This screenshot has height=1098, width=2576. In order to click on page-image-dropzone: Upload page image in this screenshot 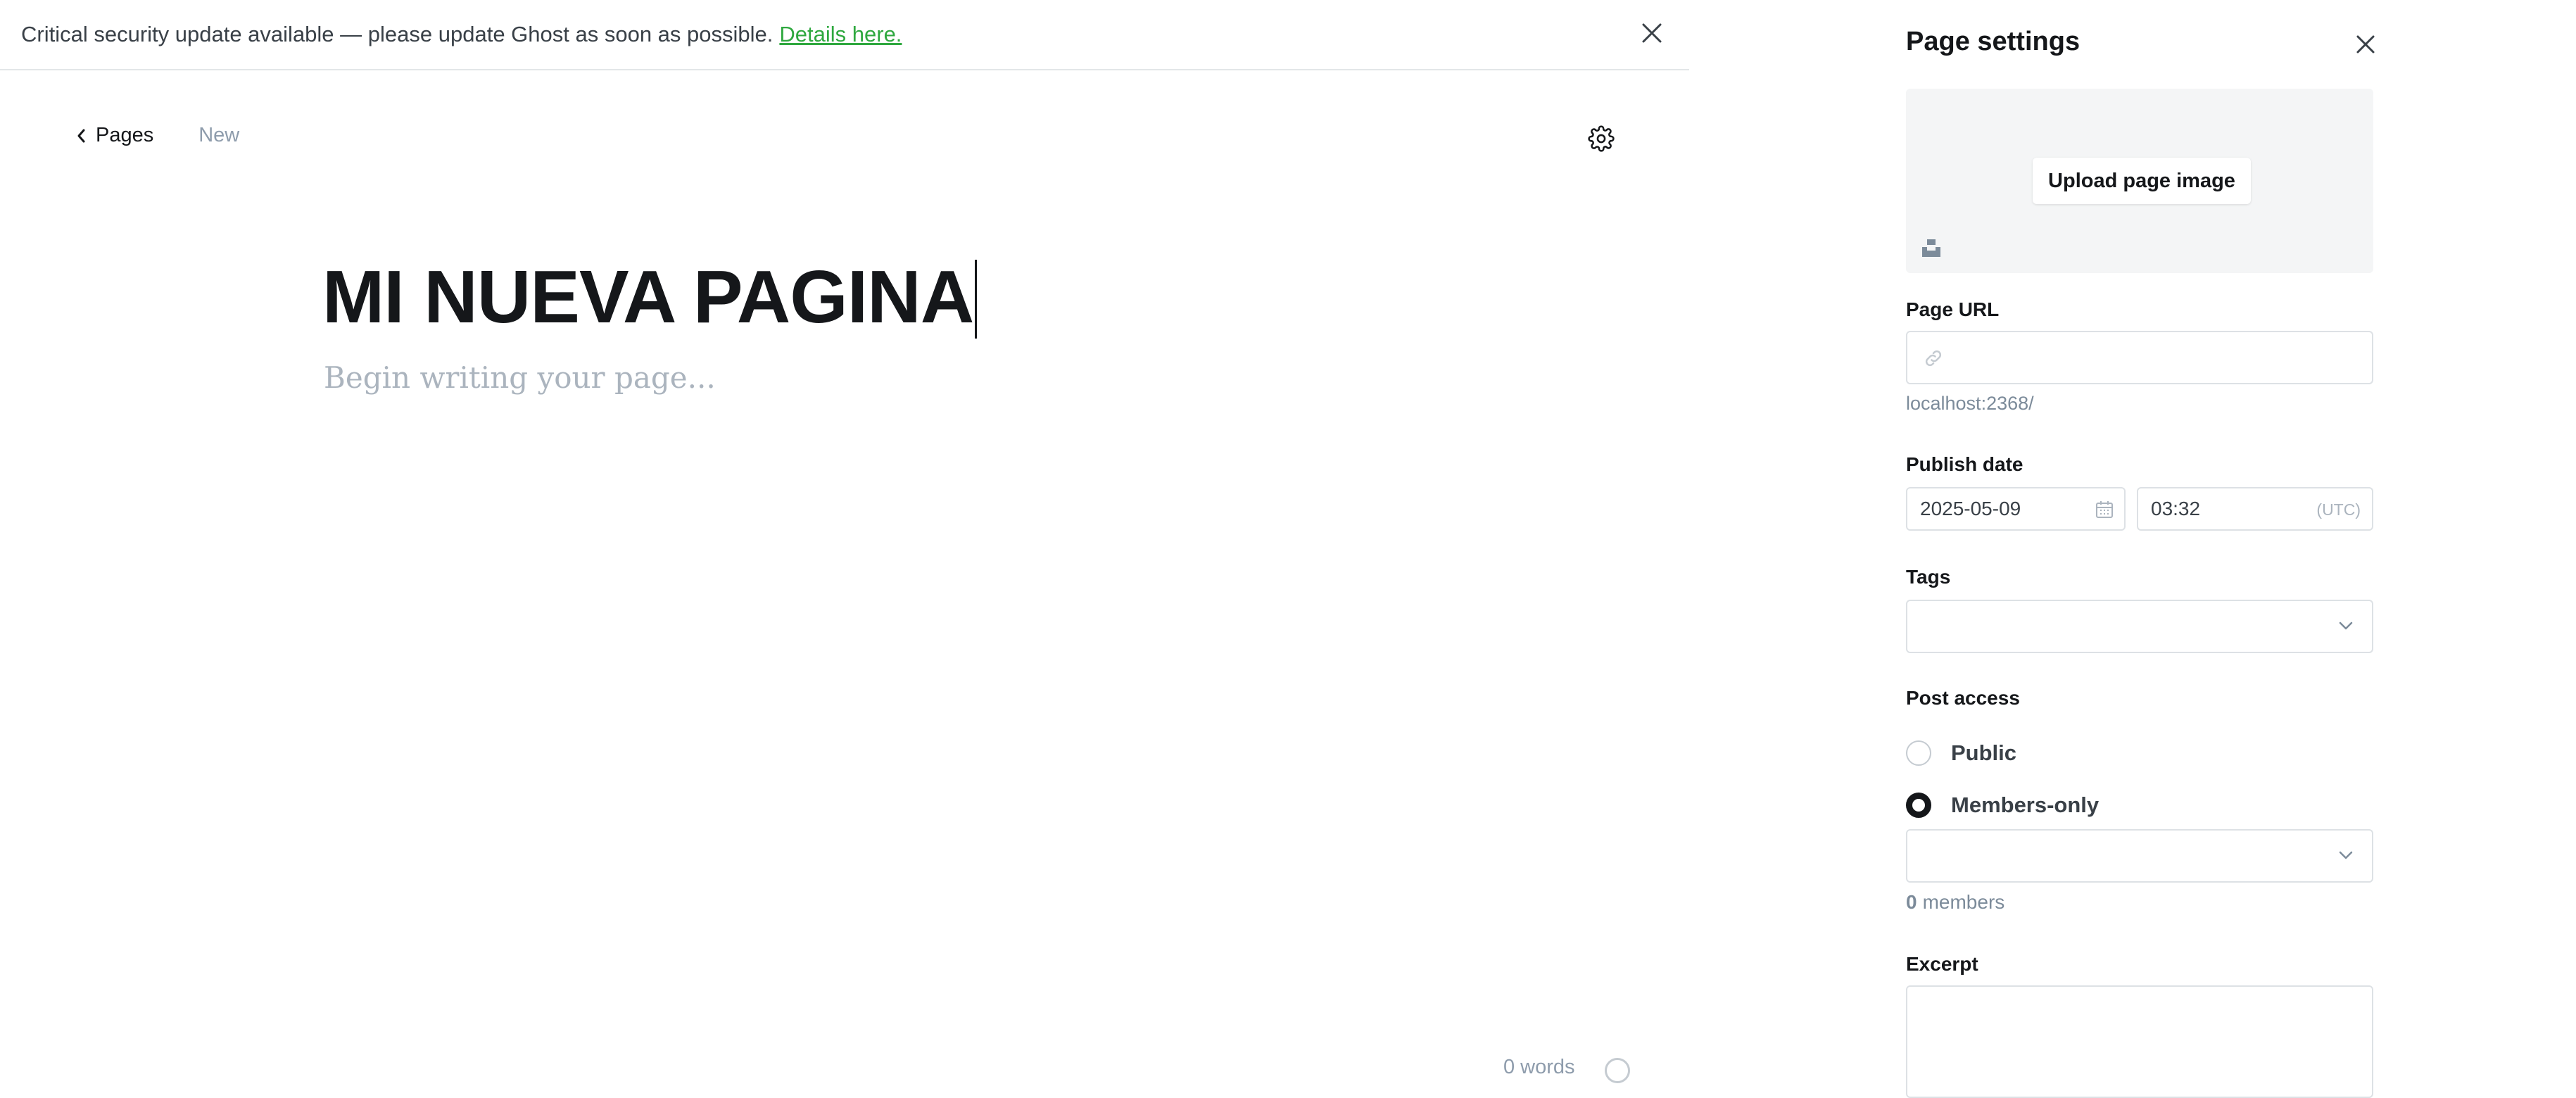, I will do `click(2139, 181)`.